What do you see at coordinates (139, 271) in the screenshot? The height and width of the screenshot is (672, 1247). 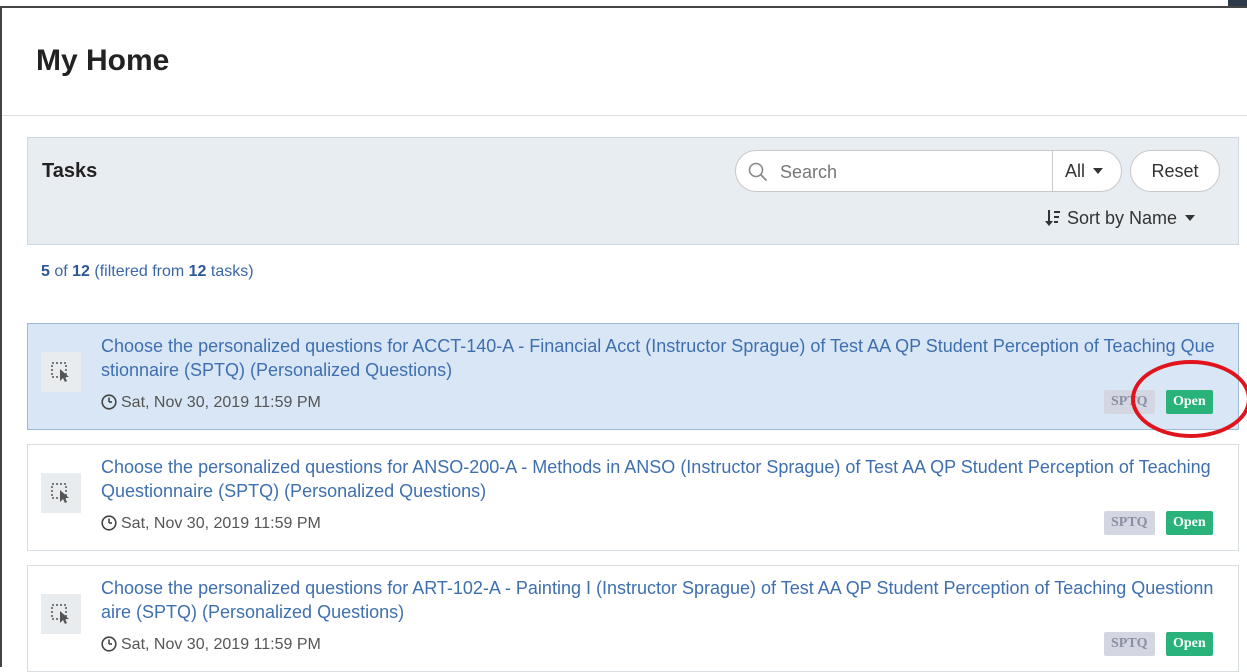 I see `filtered-prefix: (filtered from` at bounding box center [139, 271].